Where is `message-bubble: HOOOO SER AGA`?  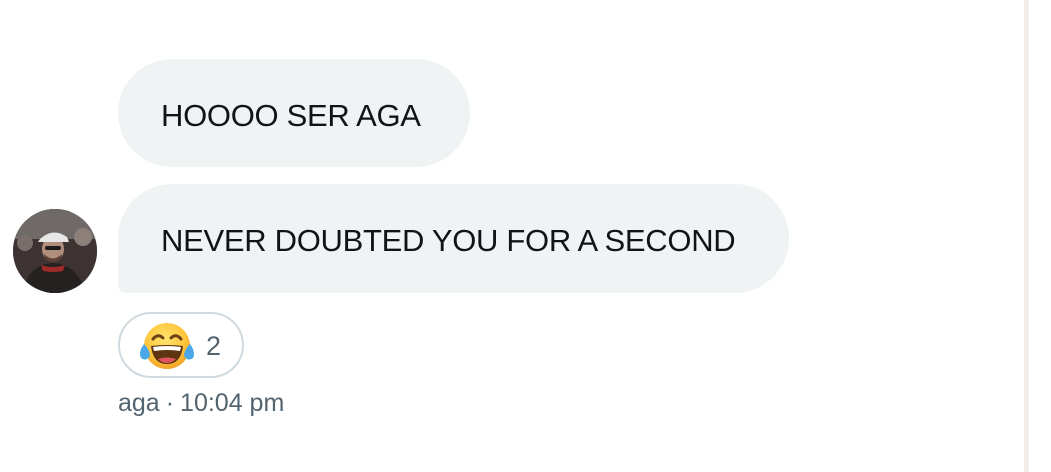 message-bubble: HOOOO SER AGA is located at coordinates (294, 113).